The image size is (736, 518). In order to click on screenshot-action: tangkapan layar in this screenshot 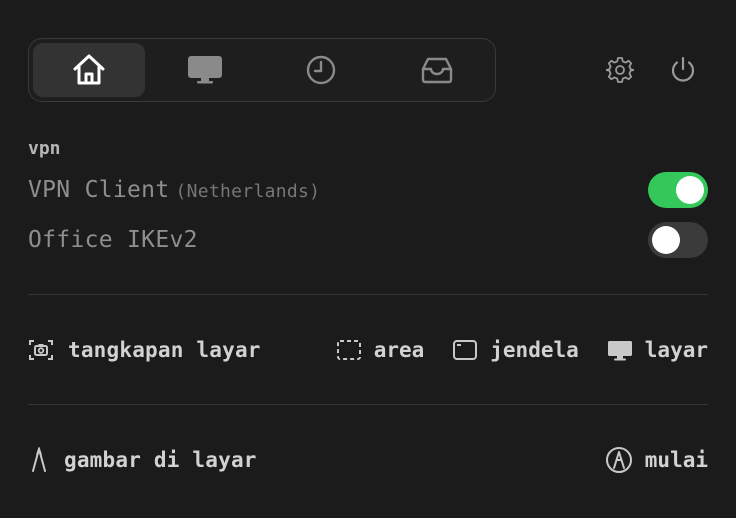, I will do `click(144, 350)`.